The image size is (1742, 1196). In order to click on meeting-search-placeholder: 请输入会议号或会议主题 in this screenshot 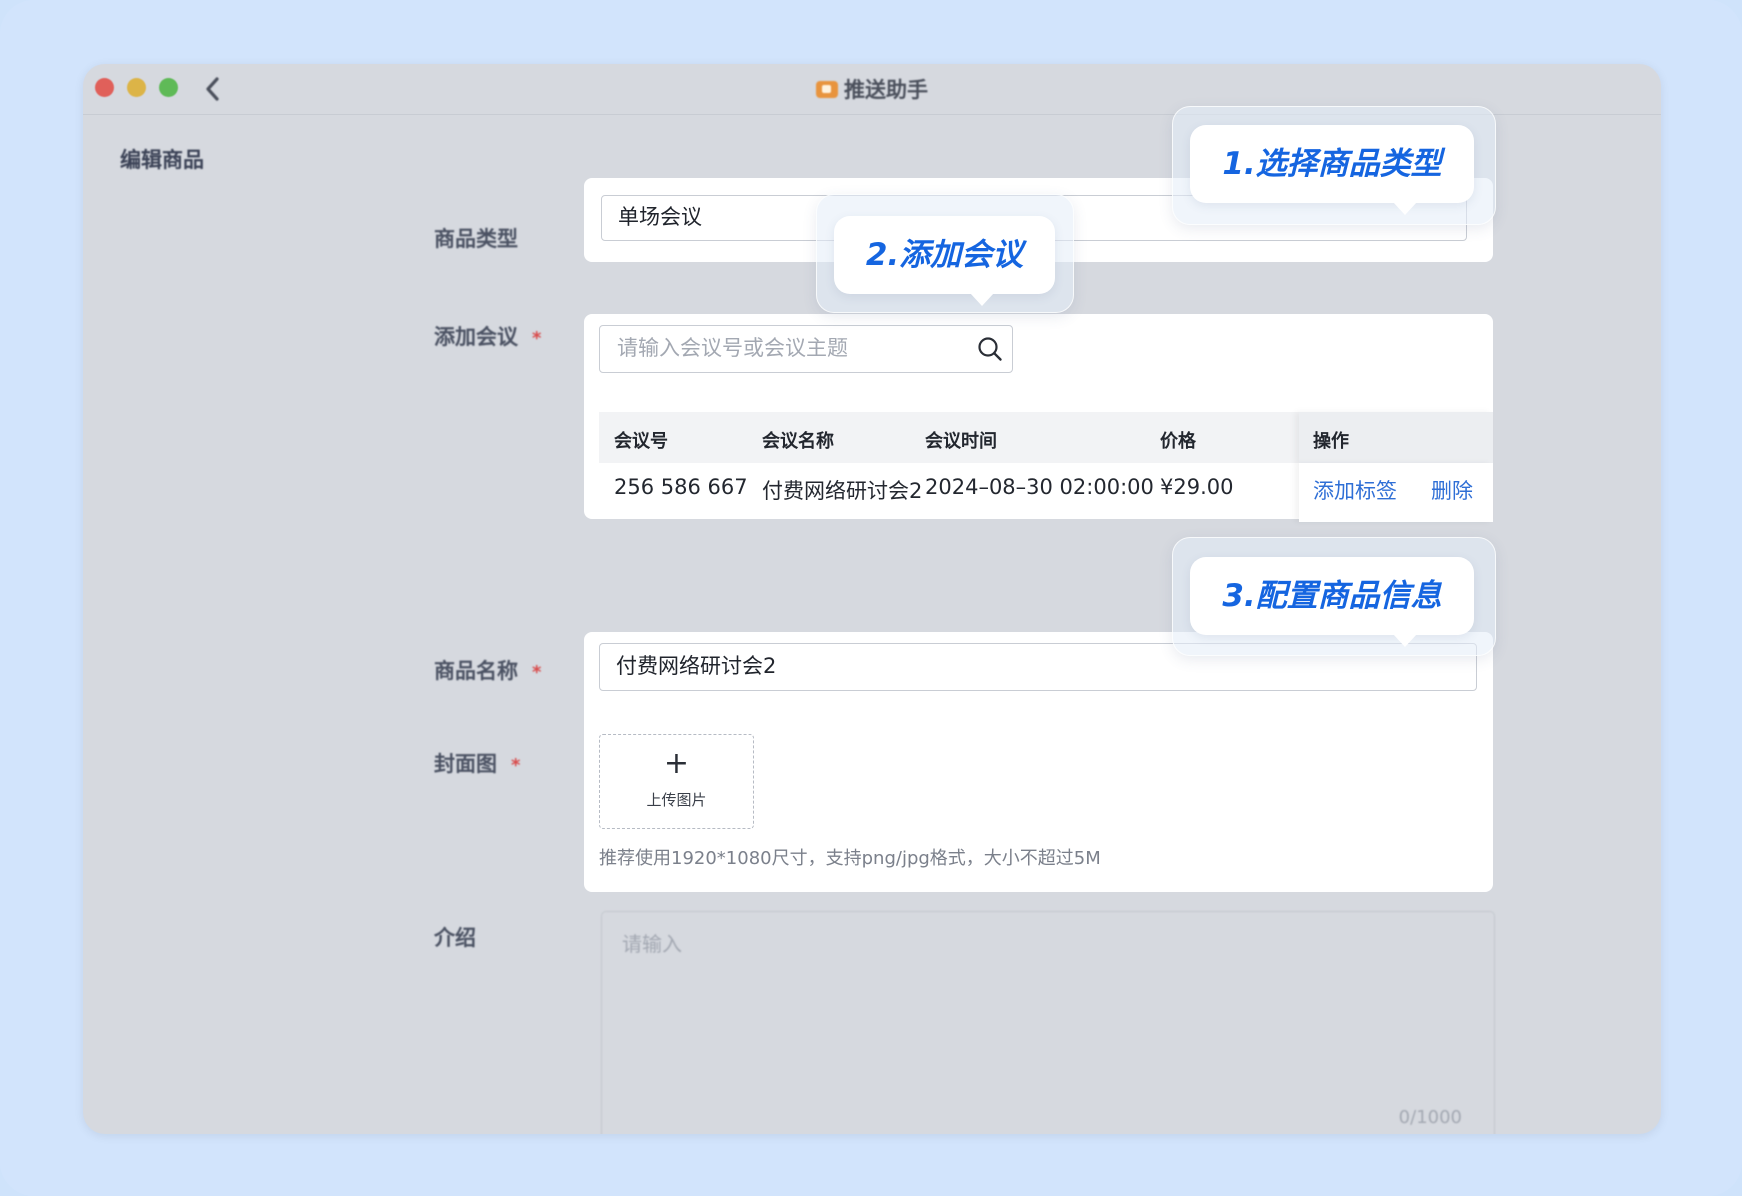, I will do `click(732, 348)`.